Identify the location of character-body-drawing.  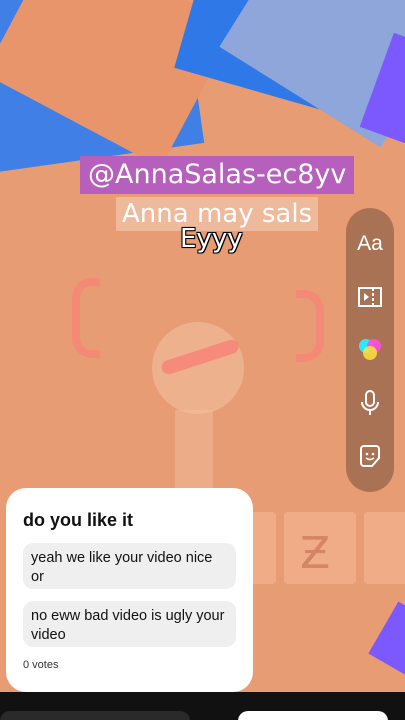
(194, 450).